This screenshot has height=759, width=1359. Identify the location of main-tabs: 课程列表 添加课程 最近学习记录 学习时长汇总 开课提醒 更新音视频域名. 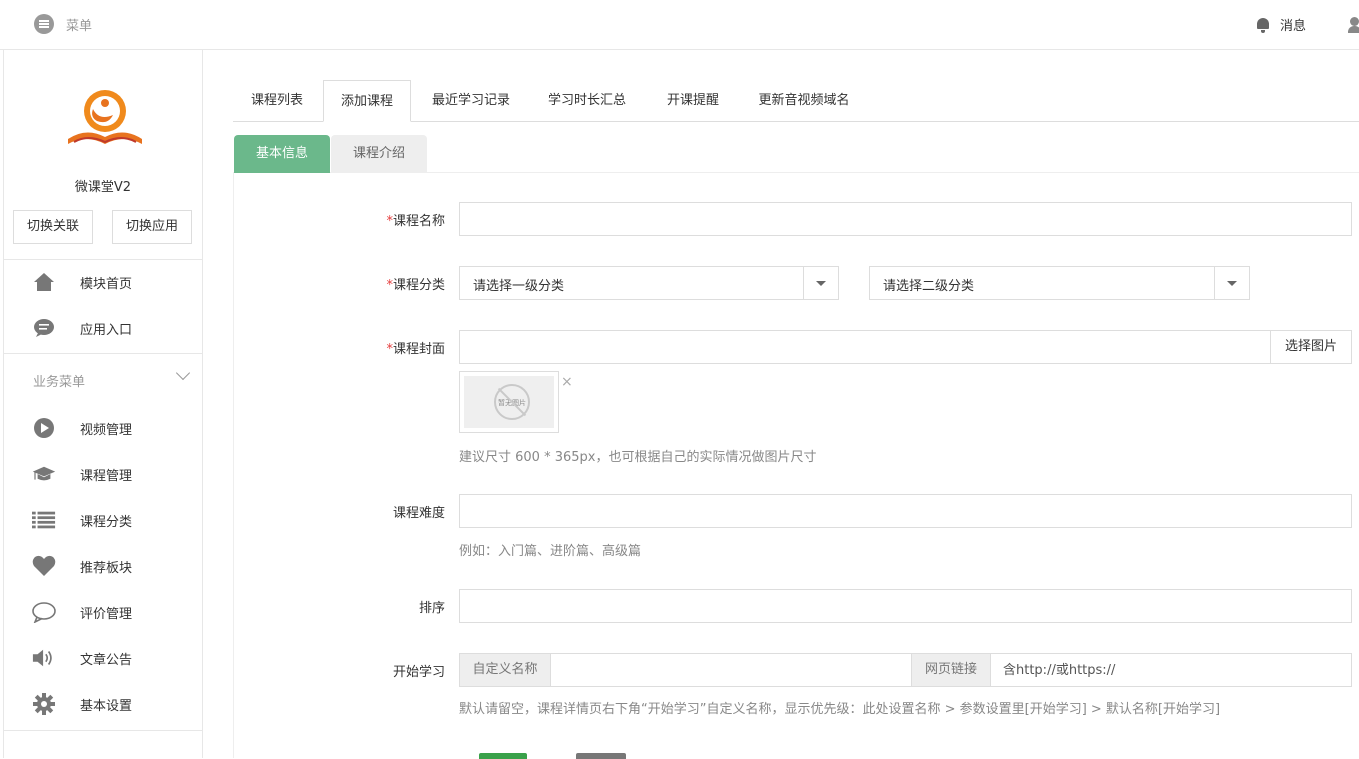
(796, 101).